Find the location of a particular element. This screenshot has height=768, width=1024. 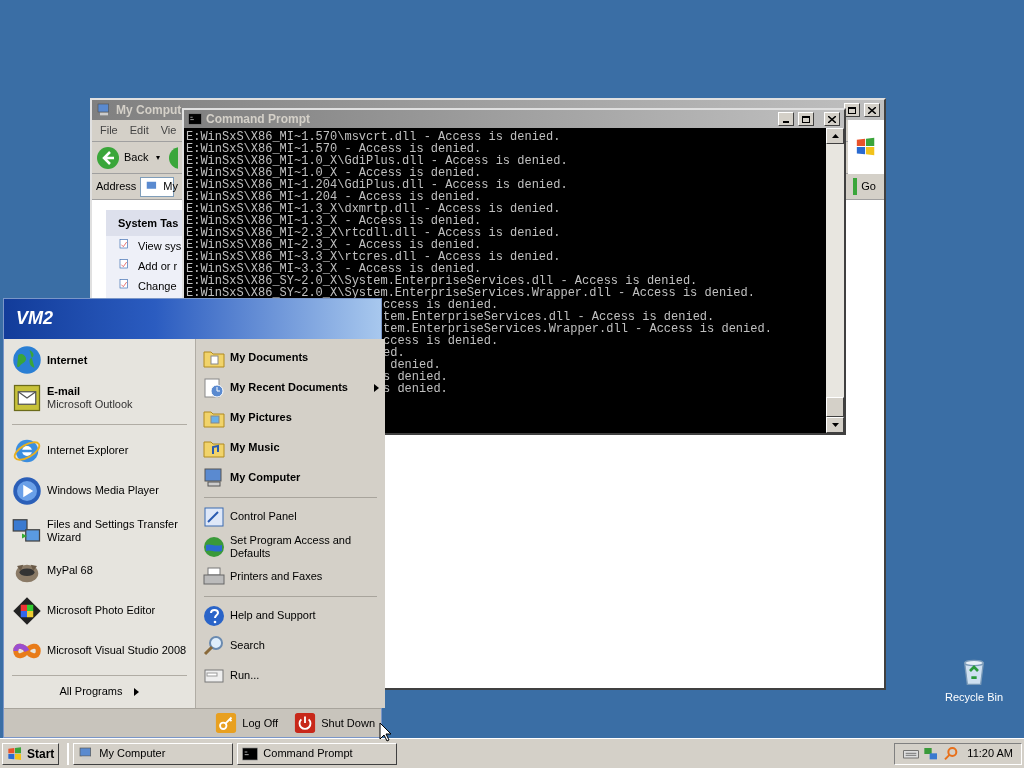

console-line: E:WinSxS\X86_SY~2.0_X\System.EnterpriseServices.dll - Access is denied. is located at coordinates (442, 281).